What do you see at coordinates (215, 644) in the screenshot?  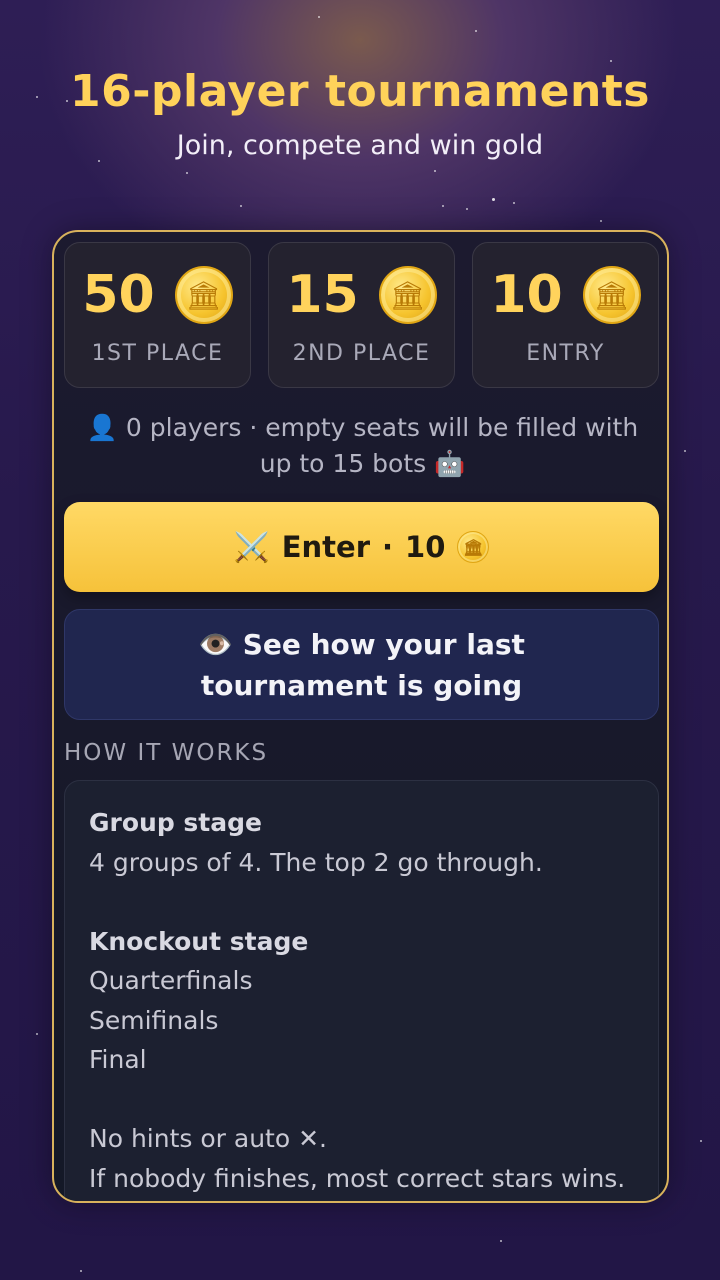 I see `eye-icon: 👁️` at bounding box center [215, 644].